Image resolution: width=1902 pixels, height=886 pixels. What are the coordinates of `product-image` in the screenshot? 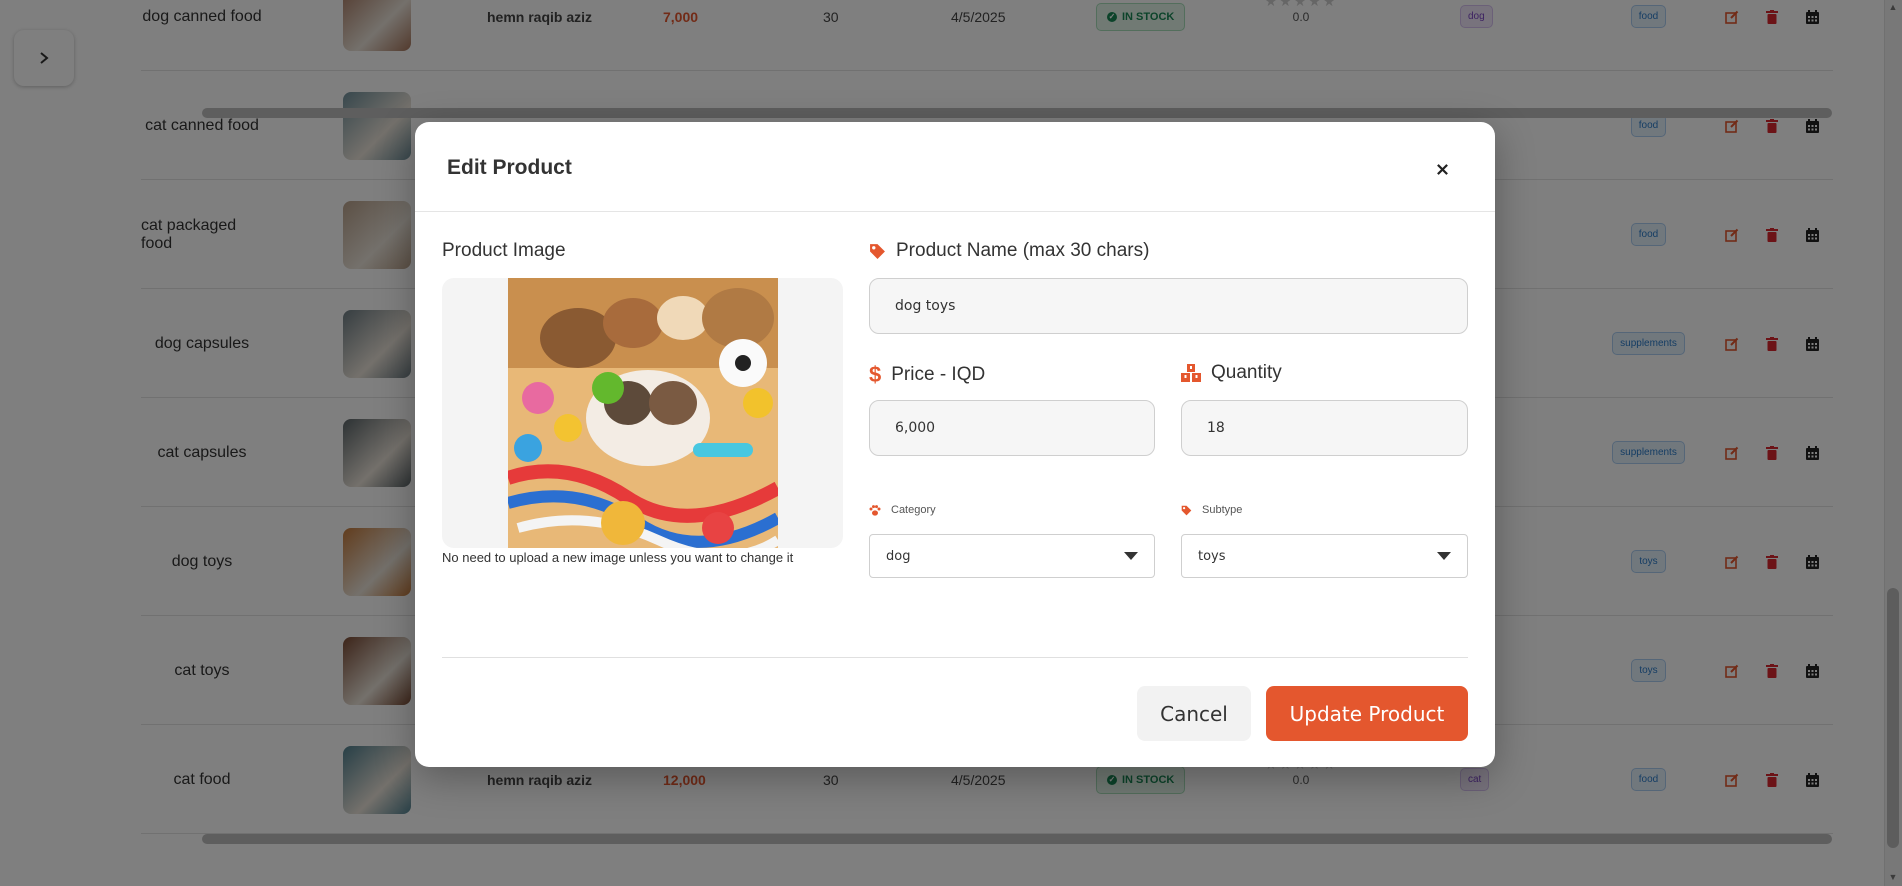 It's located at (642, 413).